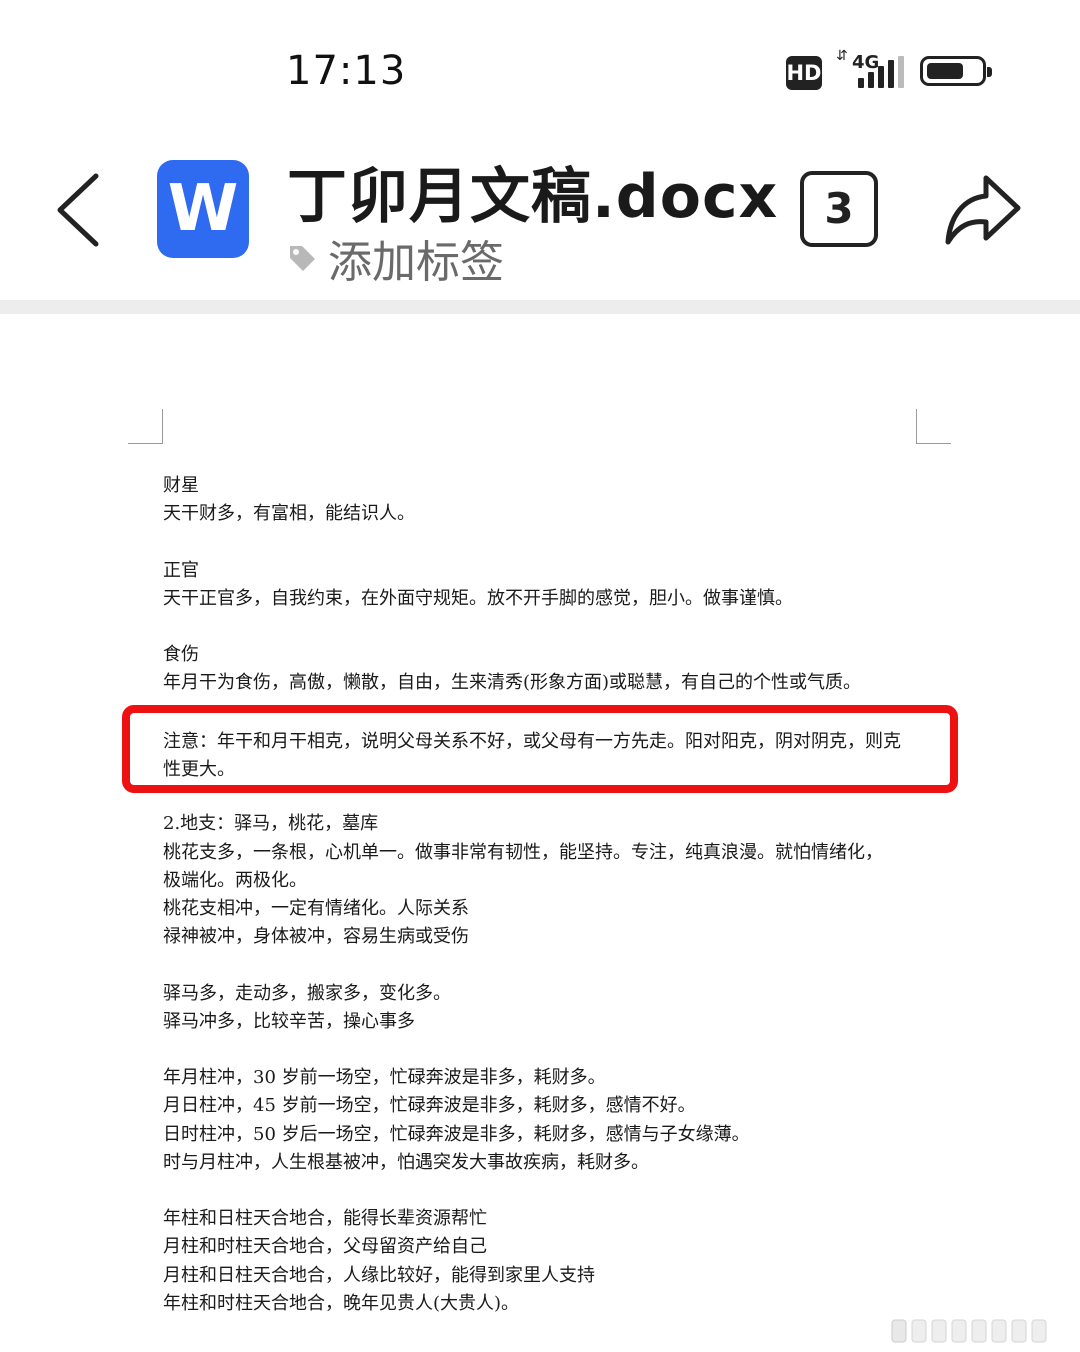 This screenshot has height=1352, width=1080. I want to click on doc-line: 年月柱冲，30 岁前一场空，忙碌奔波是非多，耗财多。, so click(384, 1078).